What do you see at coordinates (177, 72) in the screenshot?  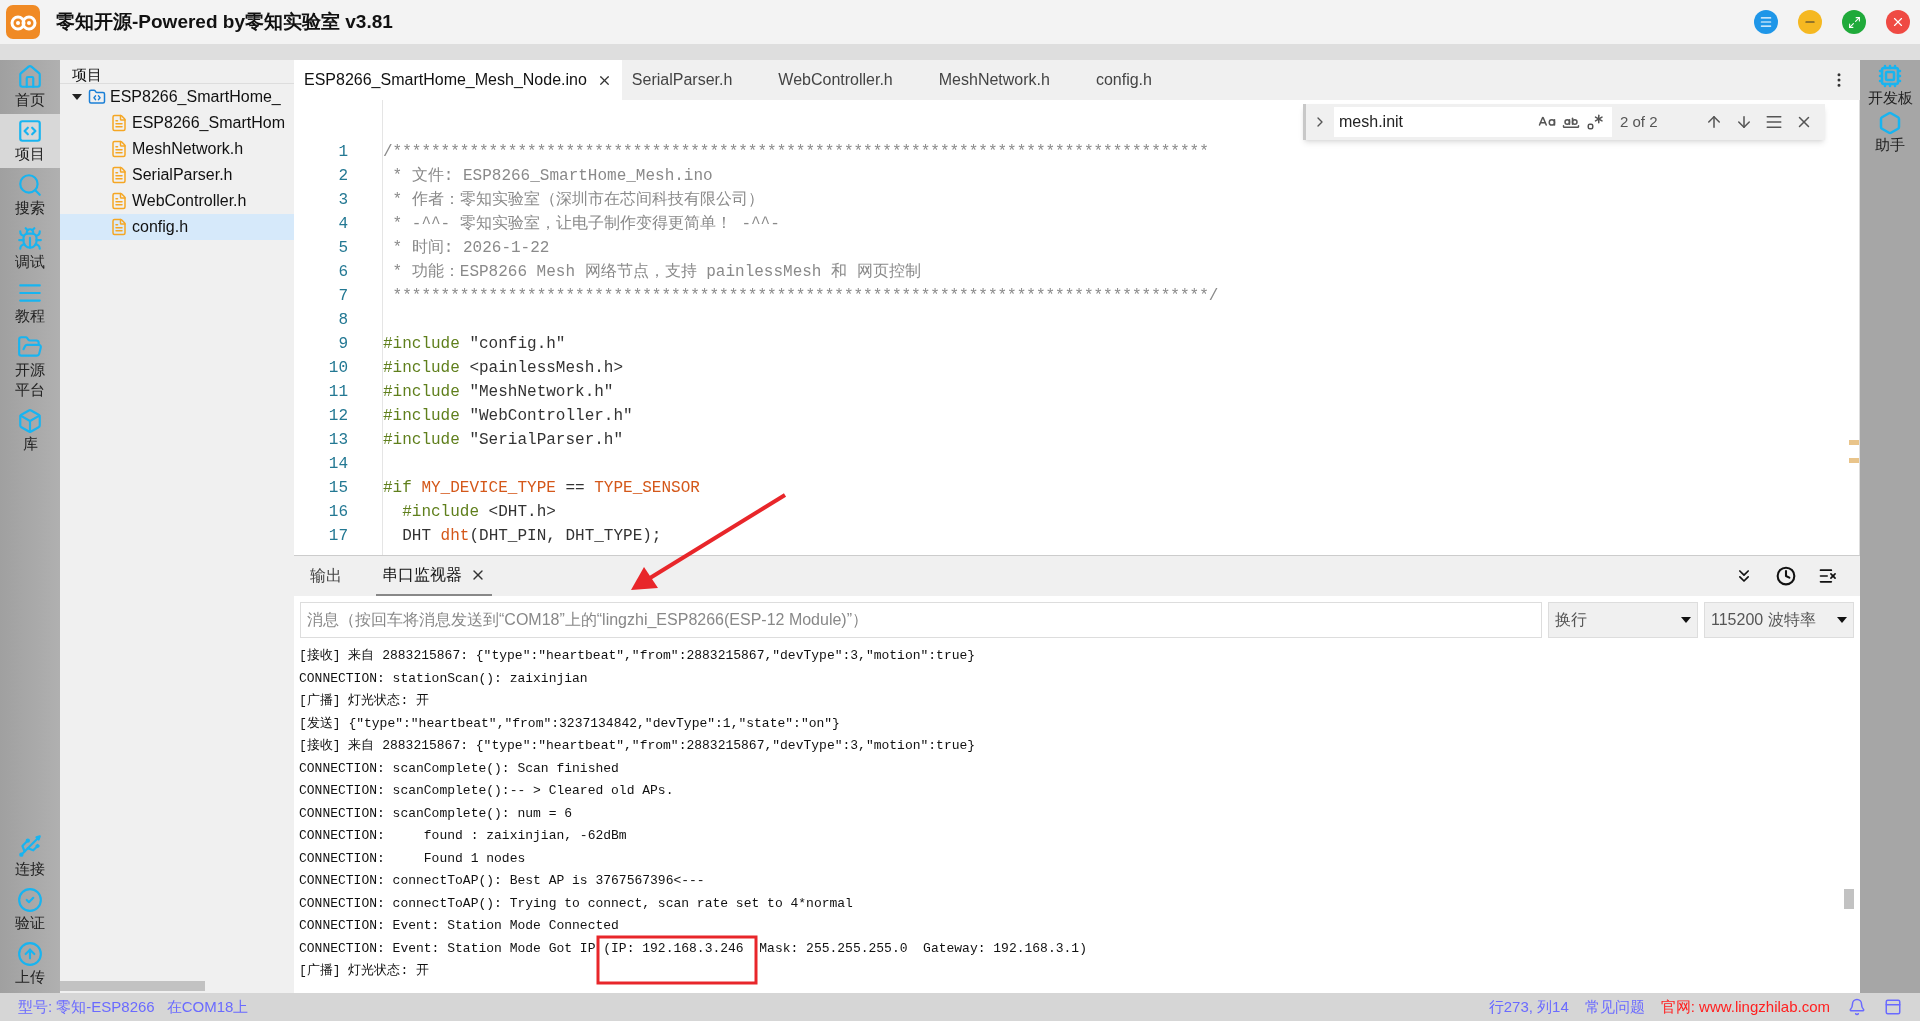 I see `panel-title: 项目` at bounding box center [177, 72].